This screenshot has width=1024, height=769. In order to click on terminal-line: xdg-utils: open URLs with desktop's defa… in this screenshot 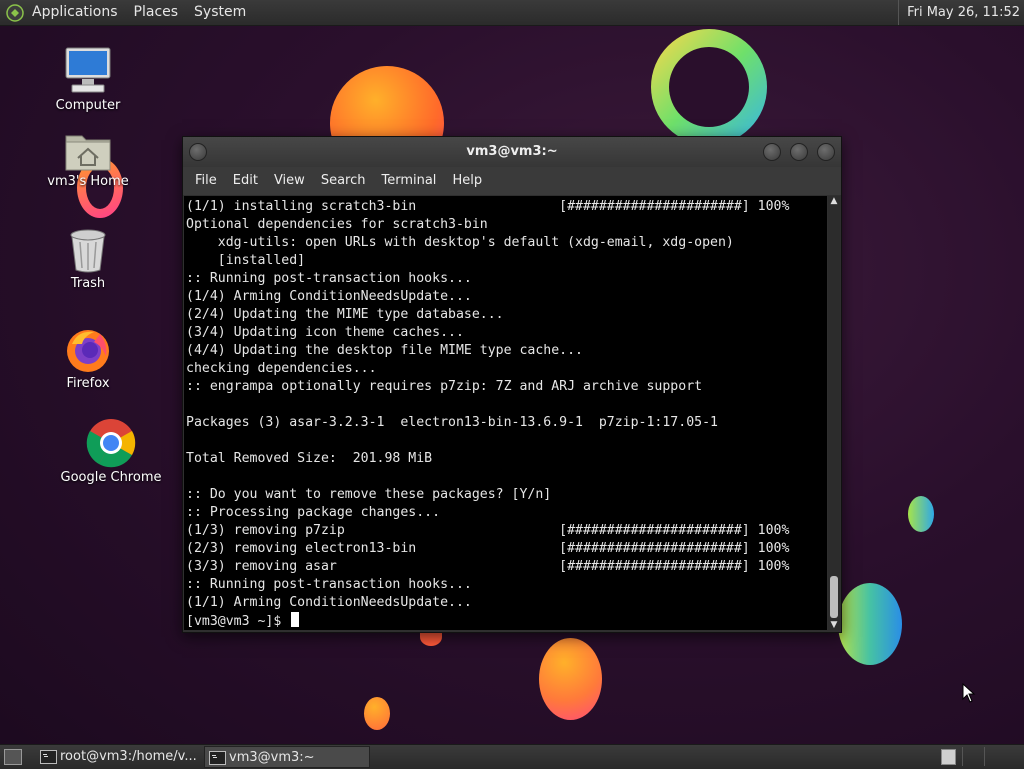, I will do `click(460, 242)`.